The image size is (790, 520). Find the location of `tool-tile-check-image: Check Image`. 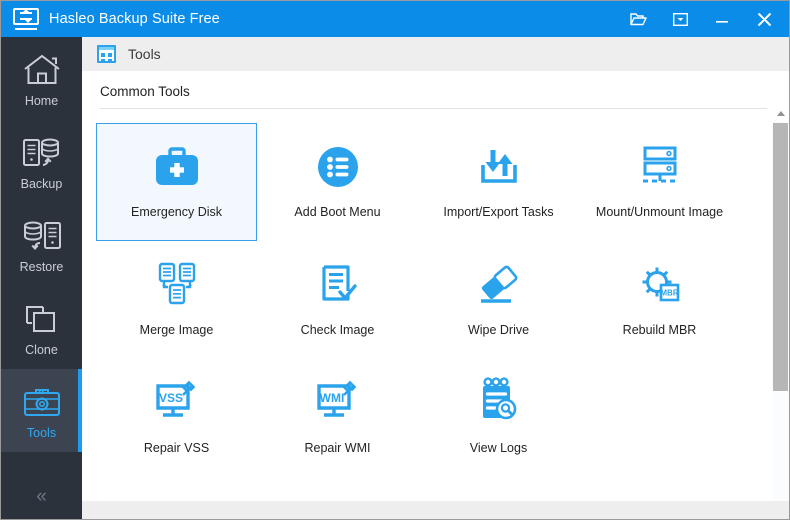

tool-tile-check-image: Check Image is located at coordinates (337, 300).